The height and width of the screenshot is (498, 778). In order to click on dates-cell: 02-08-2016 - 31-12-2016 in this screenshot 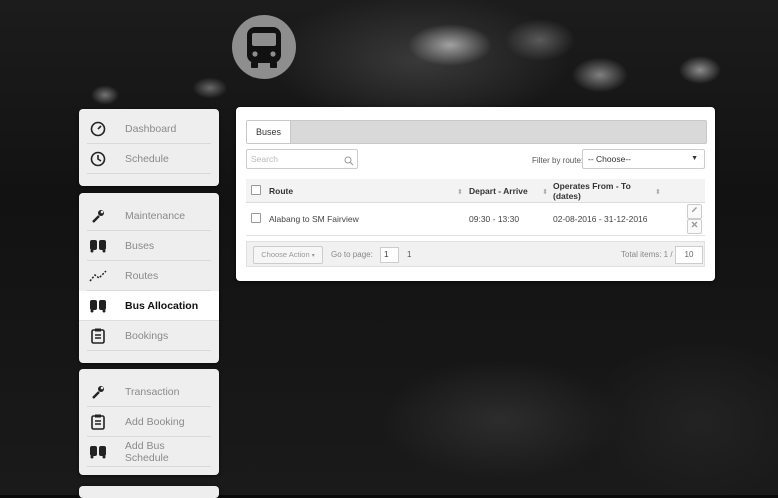, I will do `click(611, 219)`.